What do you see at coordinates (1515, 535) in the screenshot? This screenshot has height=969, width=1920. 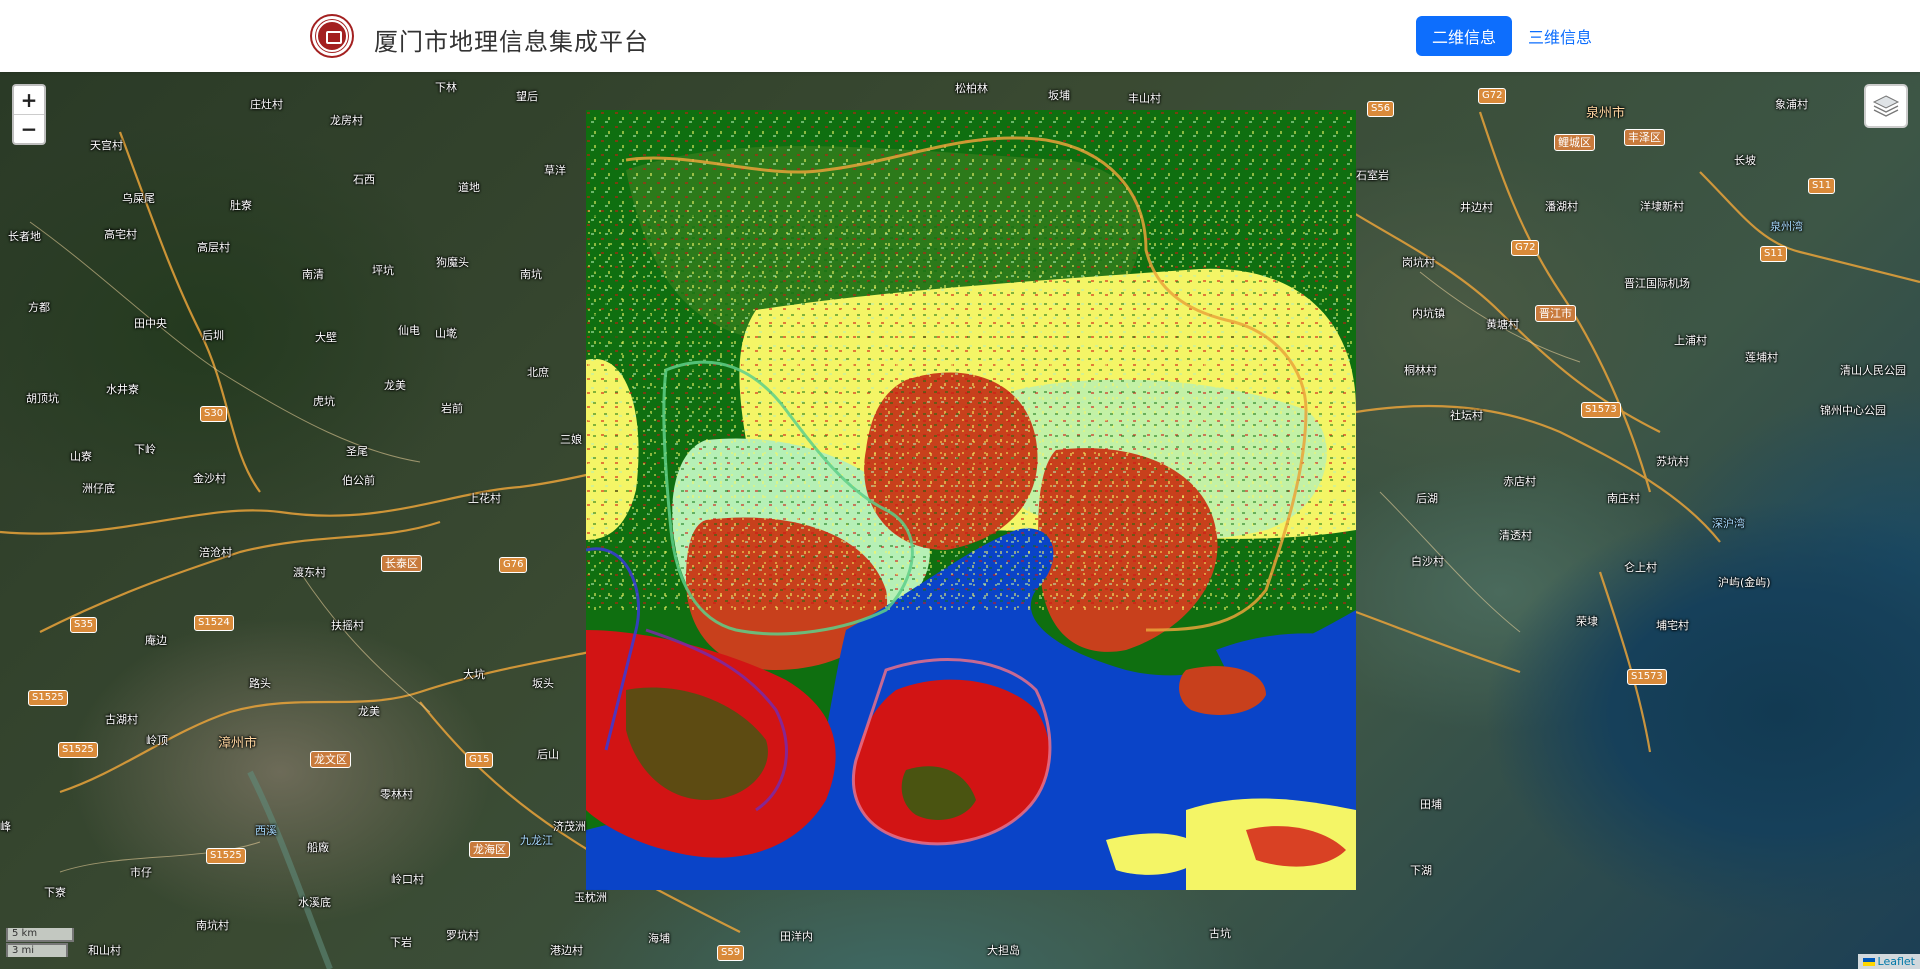 I see `place-label: 清透村` at bounding box center [1515, 535].